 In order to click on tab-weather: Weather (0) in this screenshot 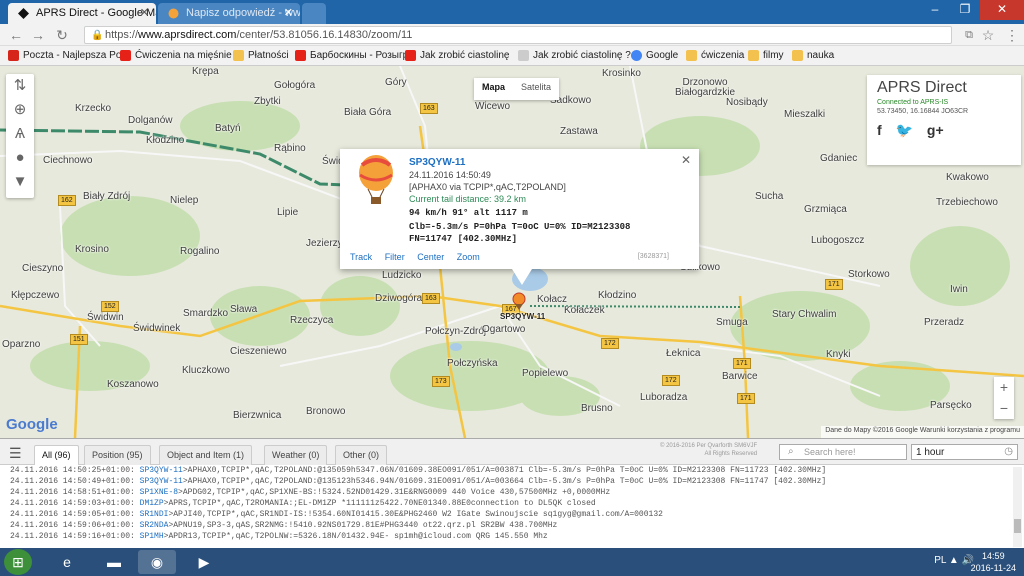, I will do `click(296, 455)`.